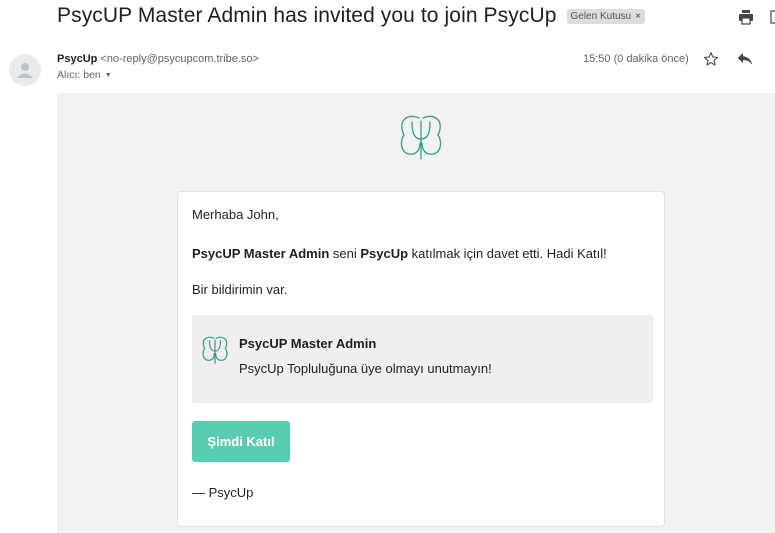 The image size is (775, 533). I want to click on print-icon, so click(746, 17).